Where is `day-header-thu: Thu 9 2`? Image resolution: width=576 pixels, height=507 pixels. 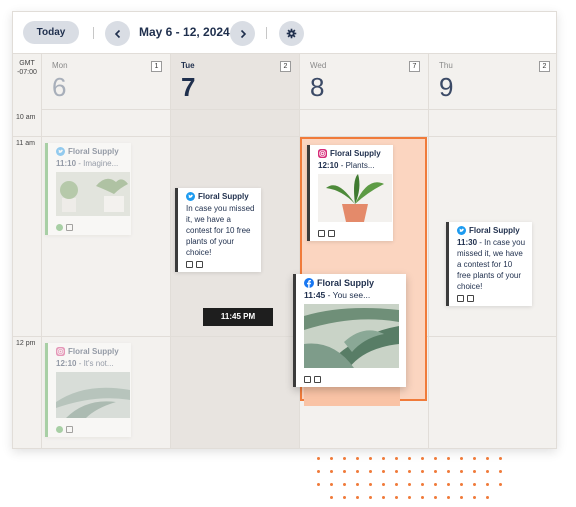 day-header-thu: Thu 9 2 is located at coordinates (492, 82).